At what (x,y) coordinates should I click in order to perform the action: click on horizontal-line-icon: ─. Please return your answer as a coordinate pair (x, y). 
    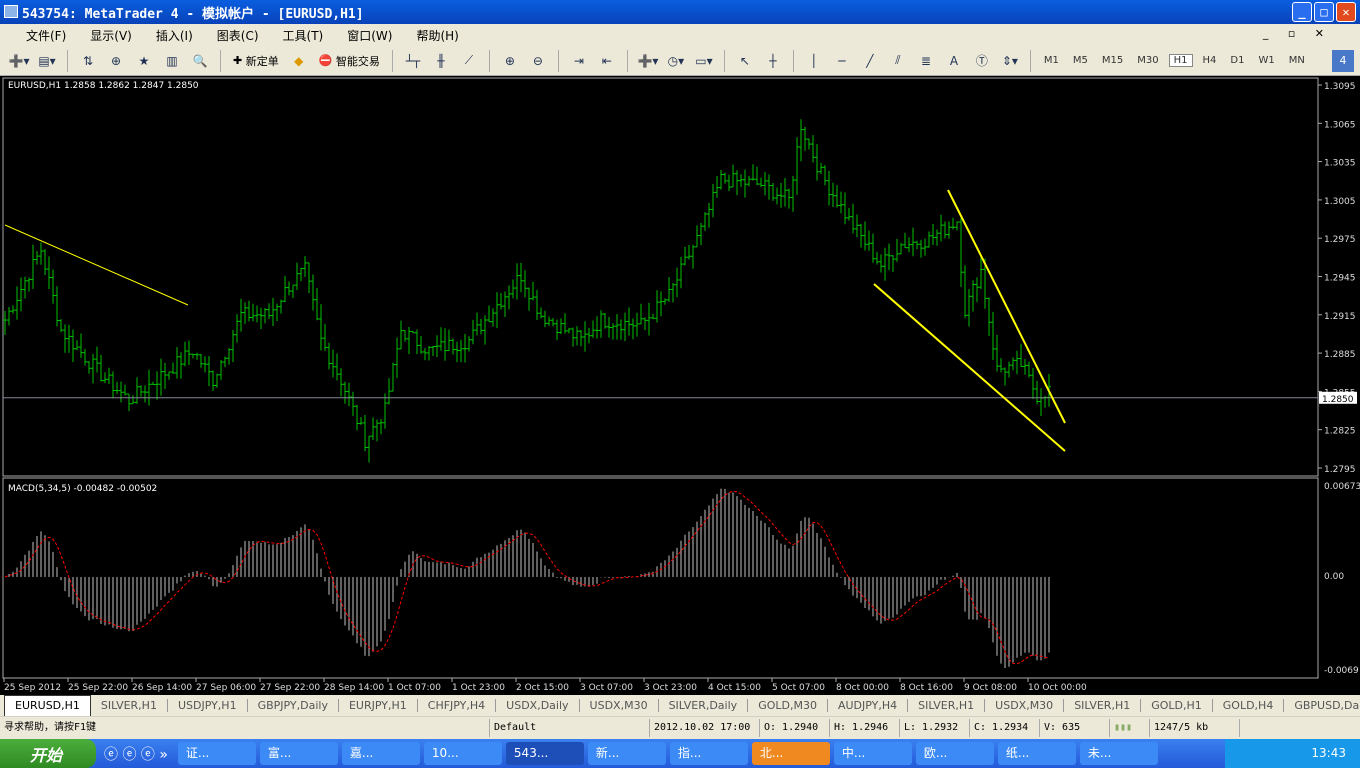
    Looking at the image, I should click on (842, 61).